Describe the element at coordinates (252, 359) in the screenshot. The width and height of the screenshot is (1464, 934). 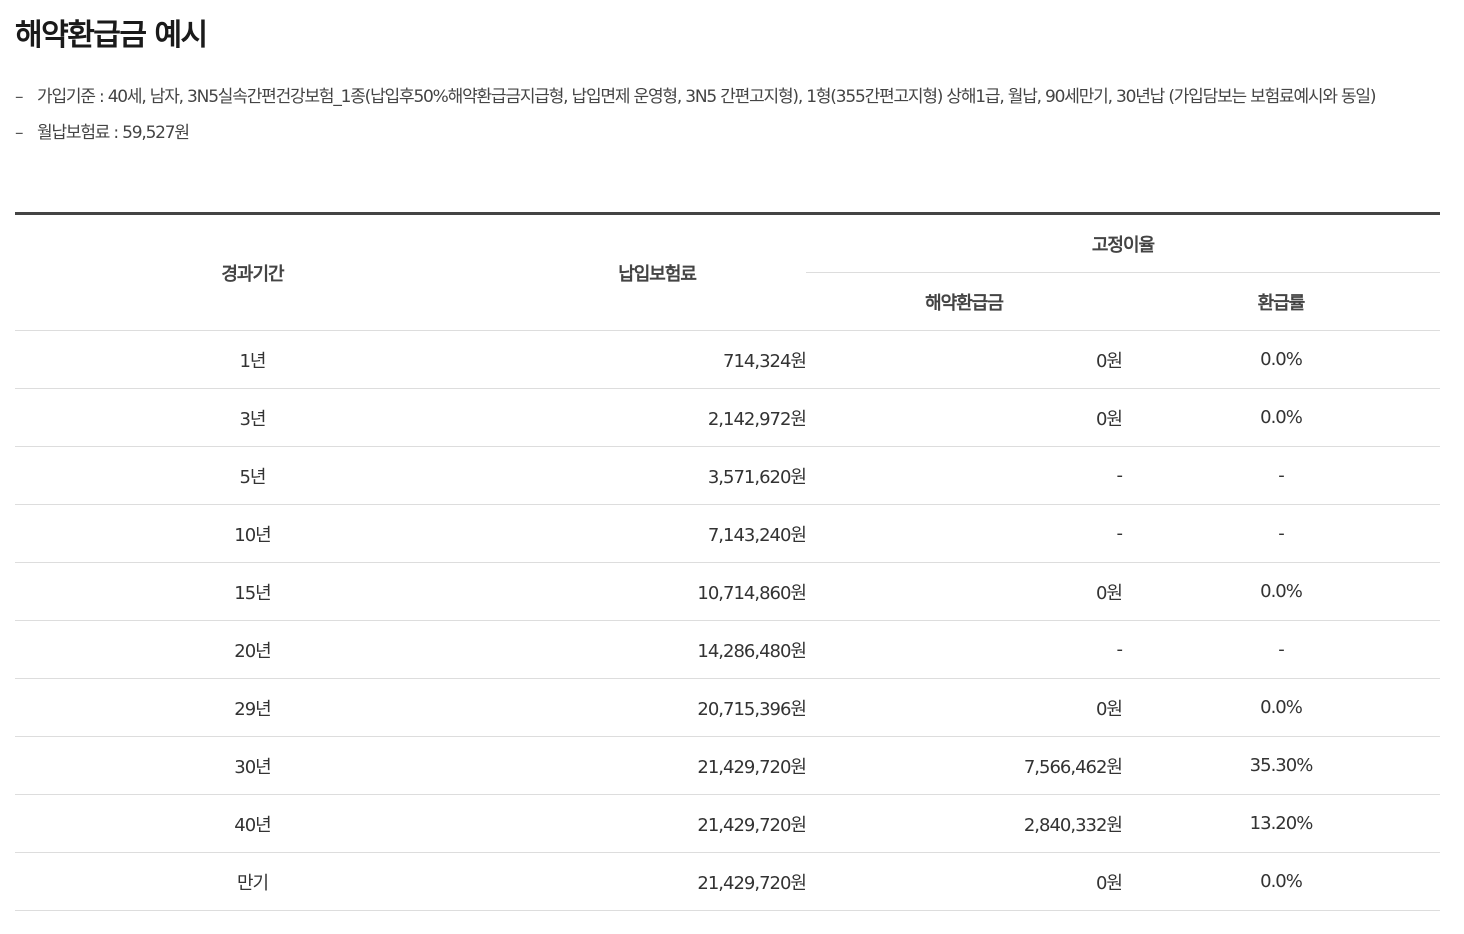
I see `cell-period: 1년` at that location.